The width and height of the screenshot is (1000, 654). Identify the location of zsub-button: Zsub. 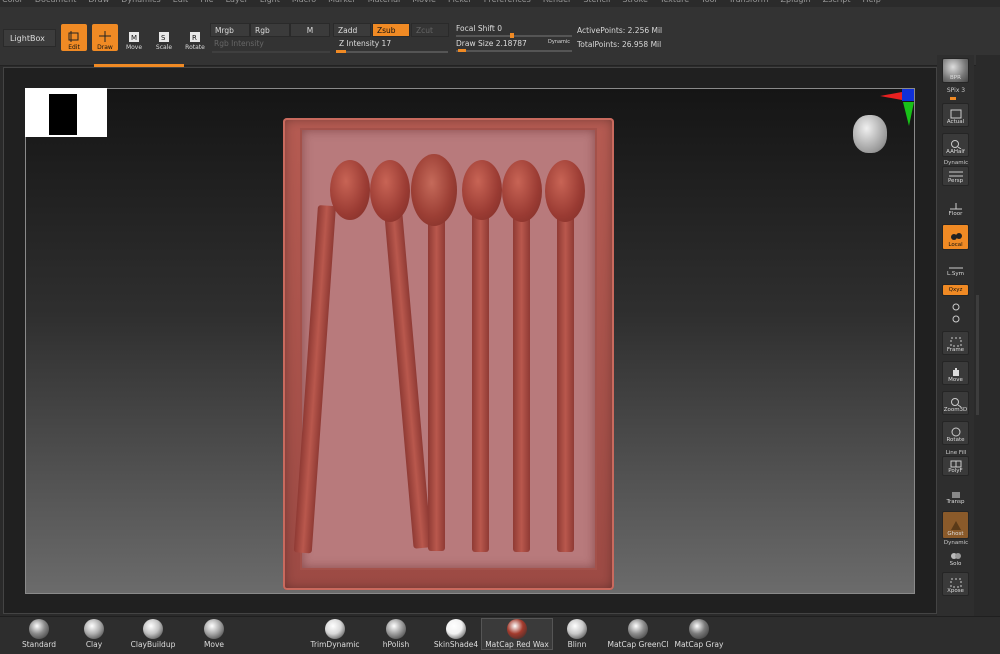
(391, 30).